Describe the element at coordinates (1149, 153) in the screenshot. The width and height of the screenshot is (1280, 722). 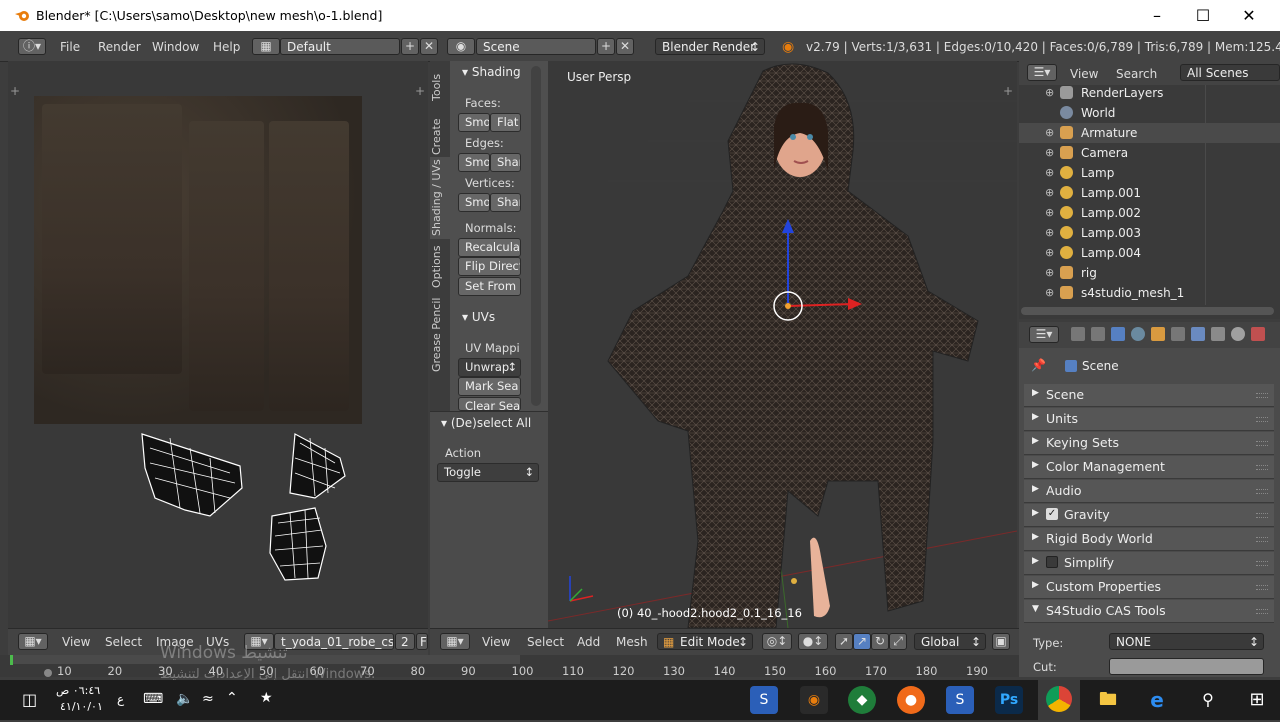
I see `outliner-row-camera: ⊕ Camera` at that location.